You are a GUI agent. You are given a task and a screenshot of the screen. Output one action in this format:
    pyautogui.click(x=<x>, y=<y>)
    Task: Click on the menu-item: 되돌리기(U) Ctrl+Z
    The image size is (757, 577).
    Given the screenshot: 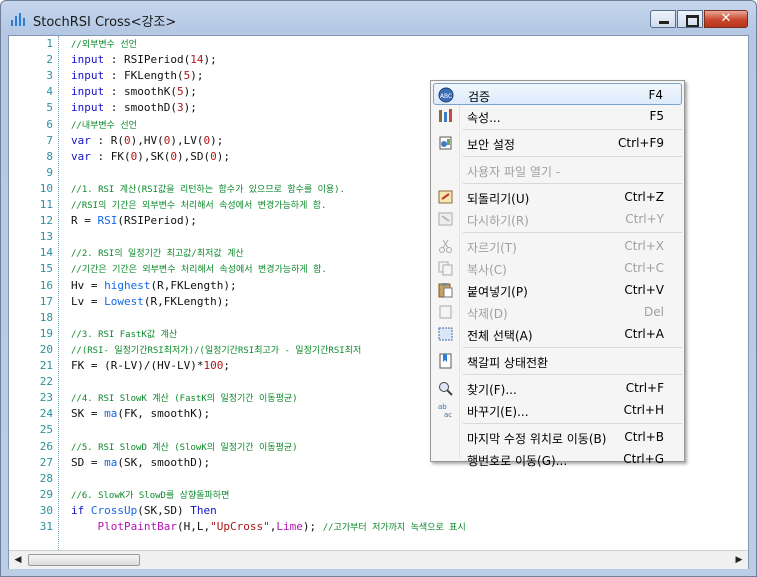 What is the action you would take?
    pyautogui.click(x=557, y=197)
    